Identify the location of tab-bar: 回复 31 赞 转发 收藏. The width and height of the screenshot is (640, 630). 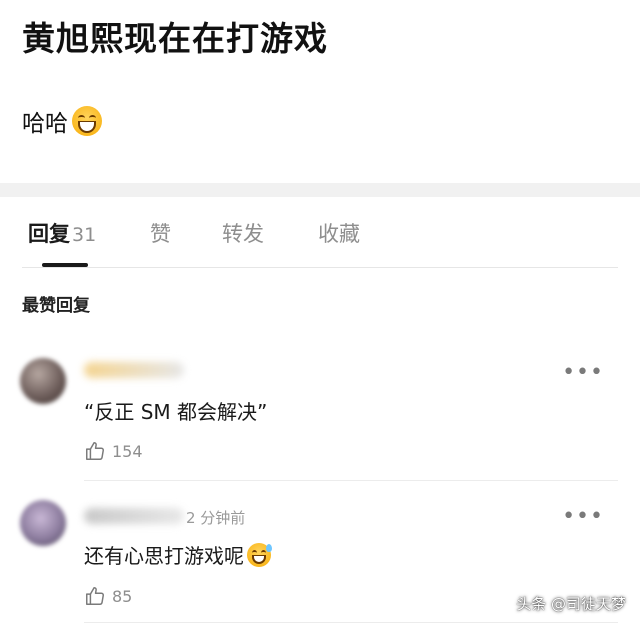
(320, 235).